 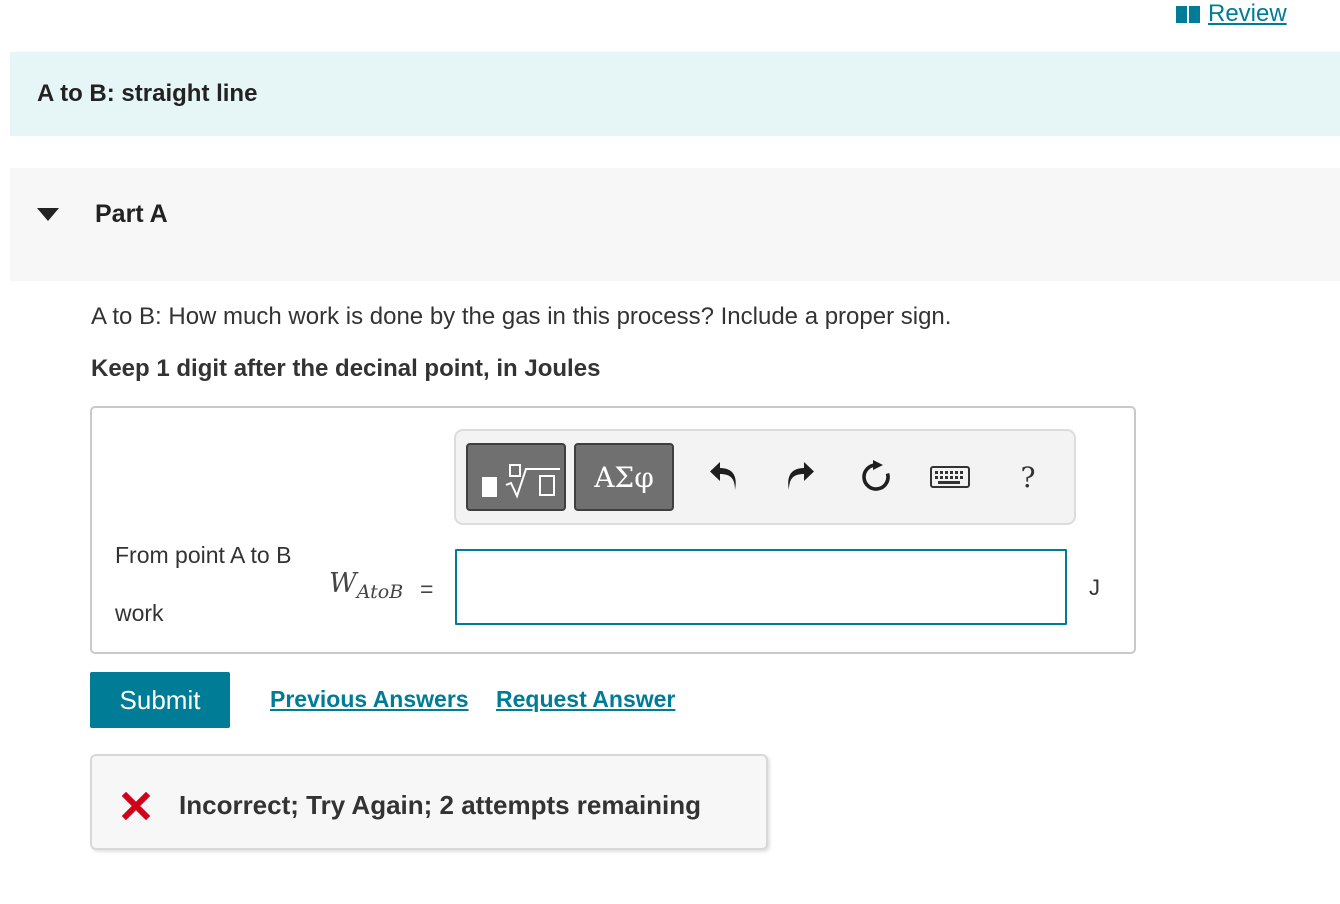 What do you see at coordinates (343, 583) in the screenshot?
I see `variable-main: W` at bounding box center [343, 583].